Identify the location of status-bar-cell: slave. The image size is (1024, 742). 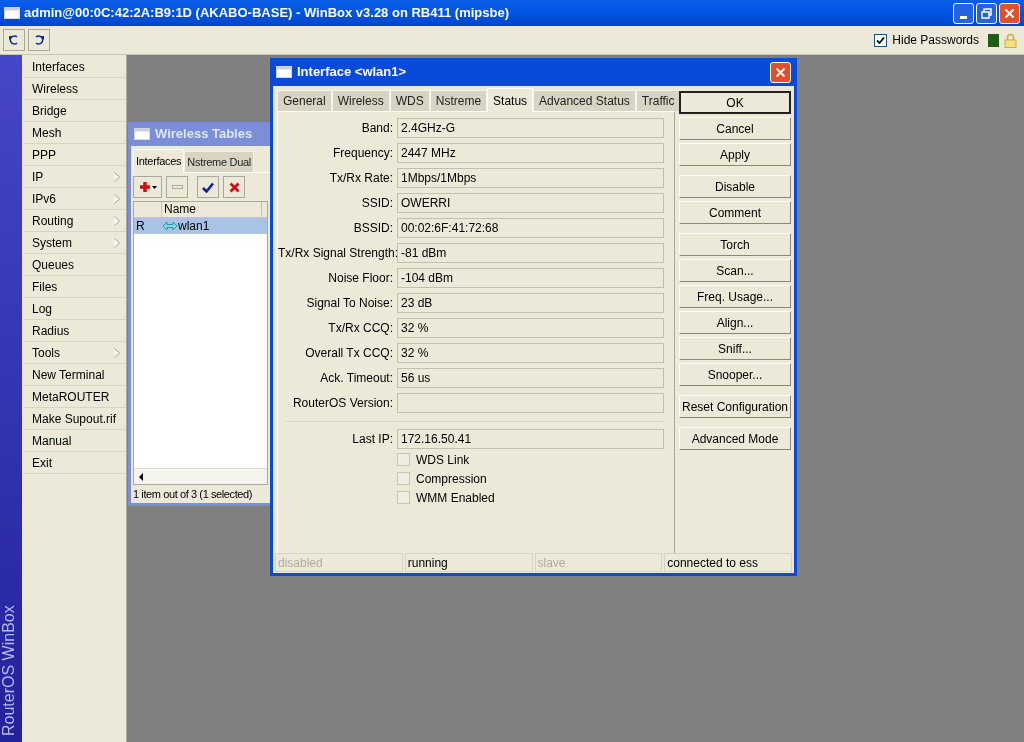
(598, 562).